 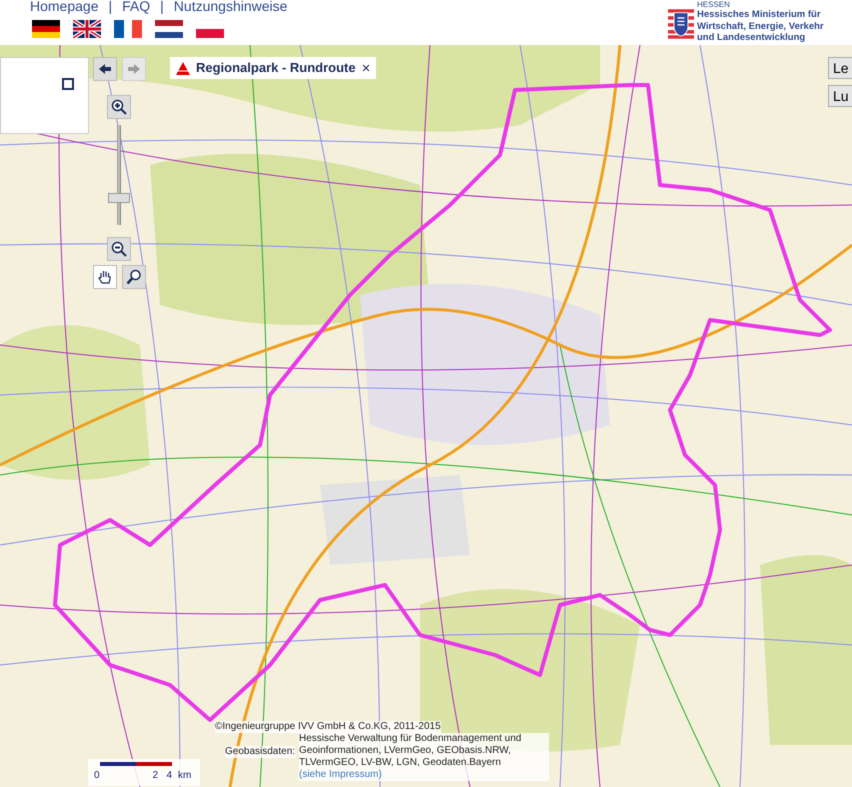 What do you see at coordinates (136, 8) in the screenshot?
I see `header-link: FAQ` at bounding box center [136, 8].